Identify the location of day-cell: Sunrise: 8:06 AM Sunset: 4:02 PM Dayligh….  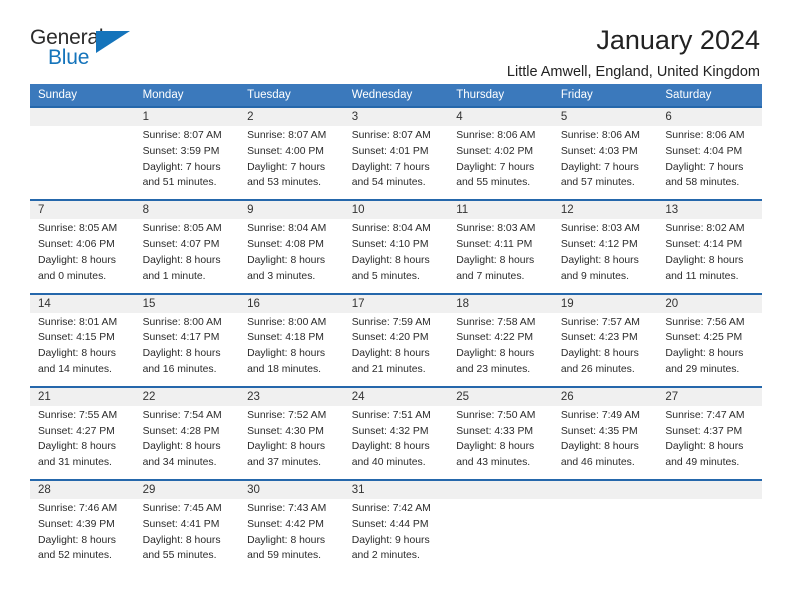
(500, 163).